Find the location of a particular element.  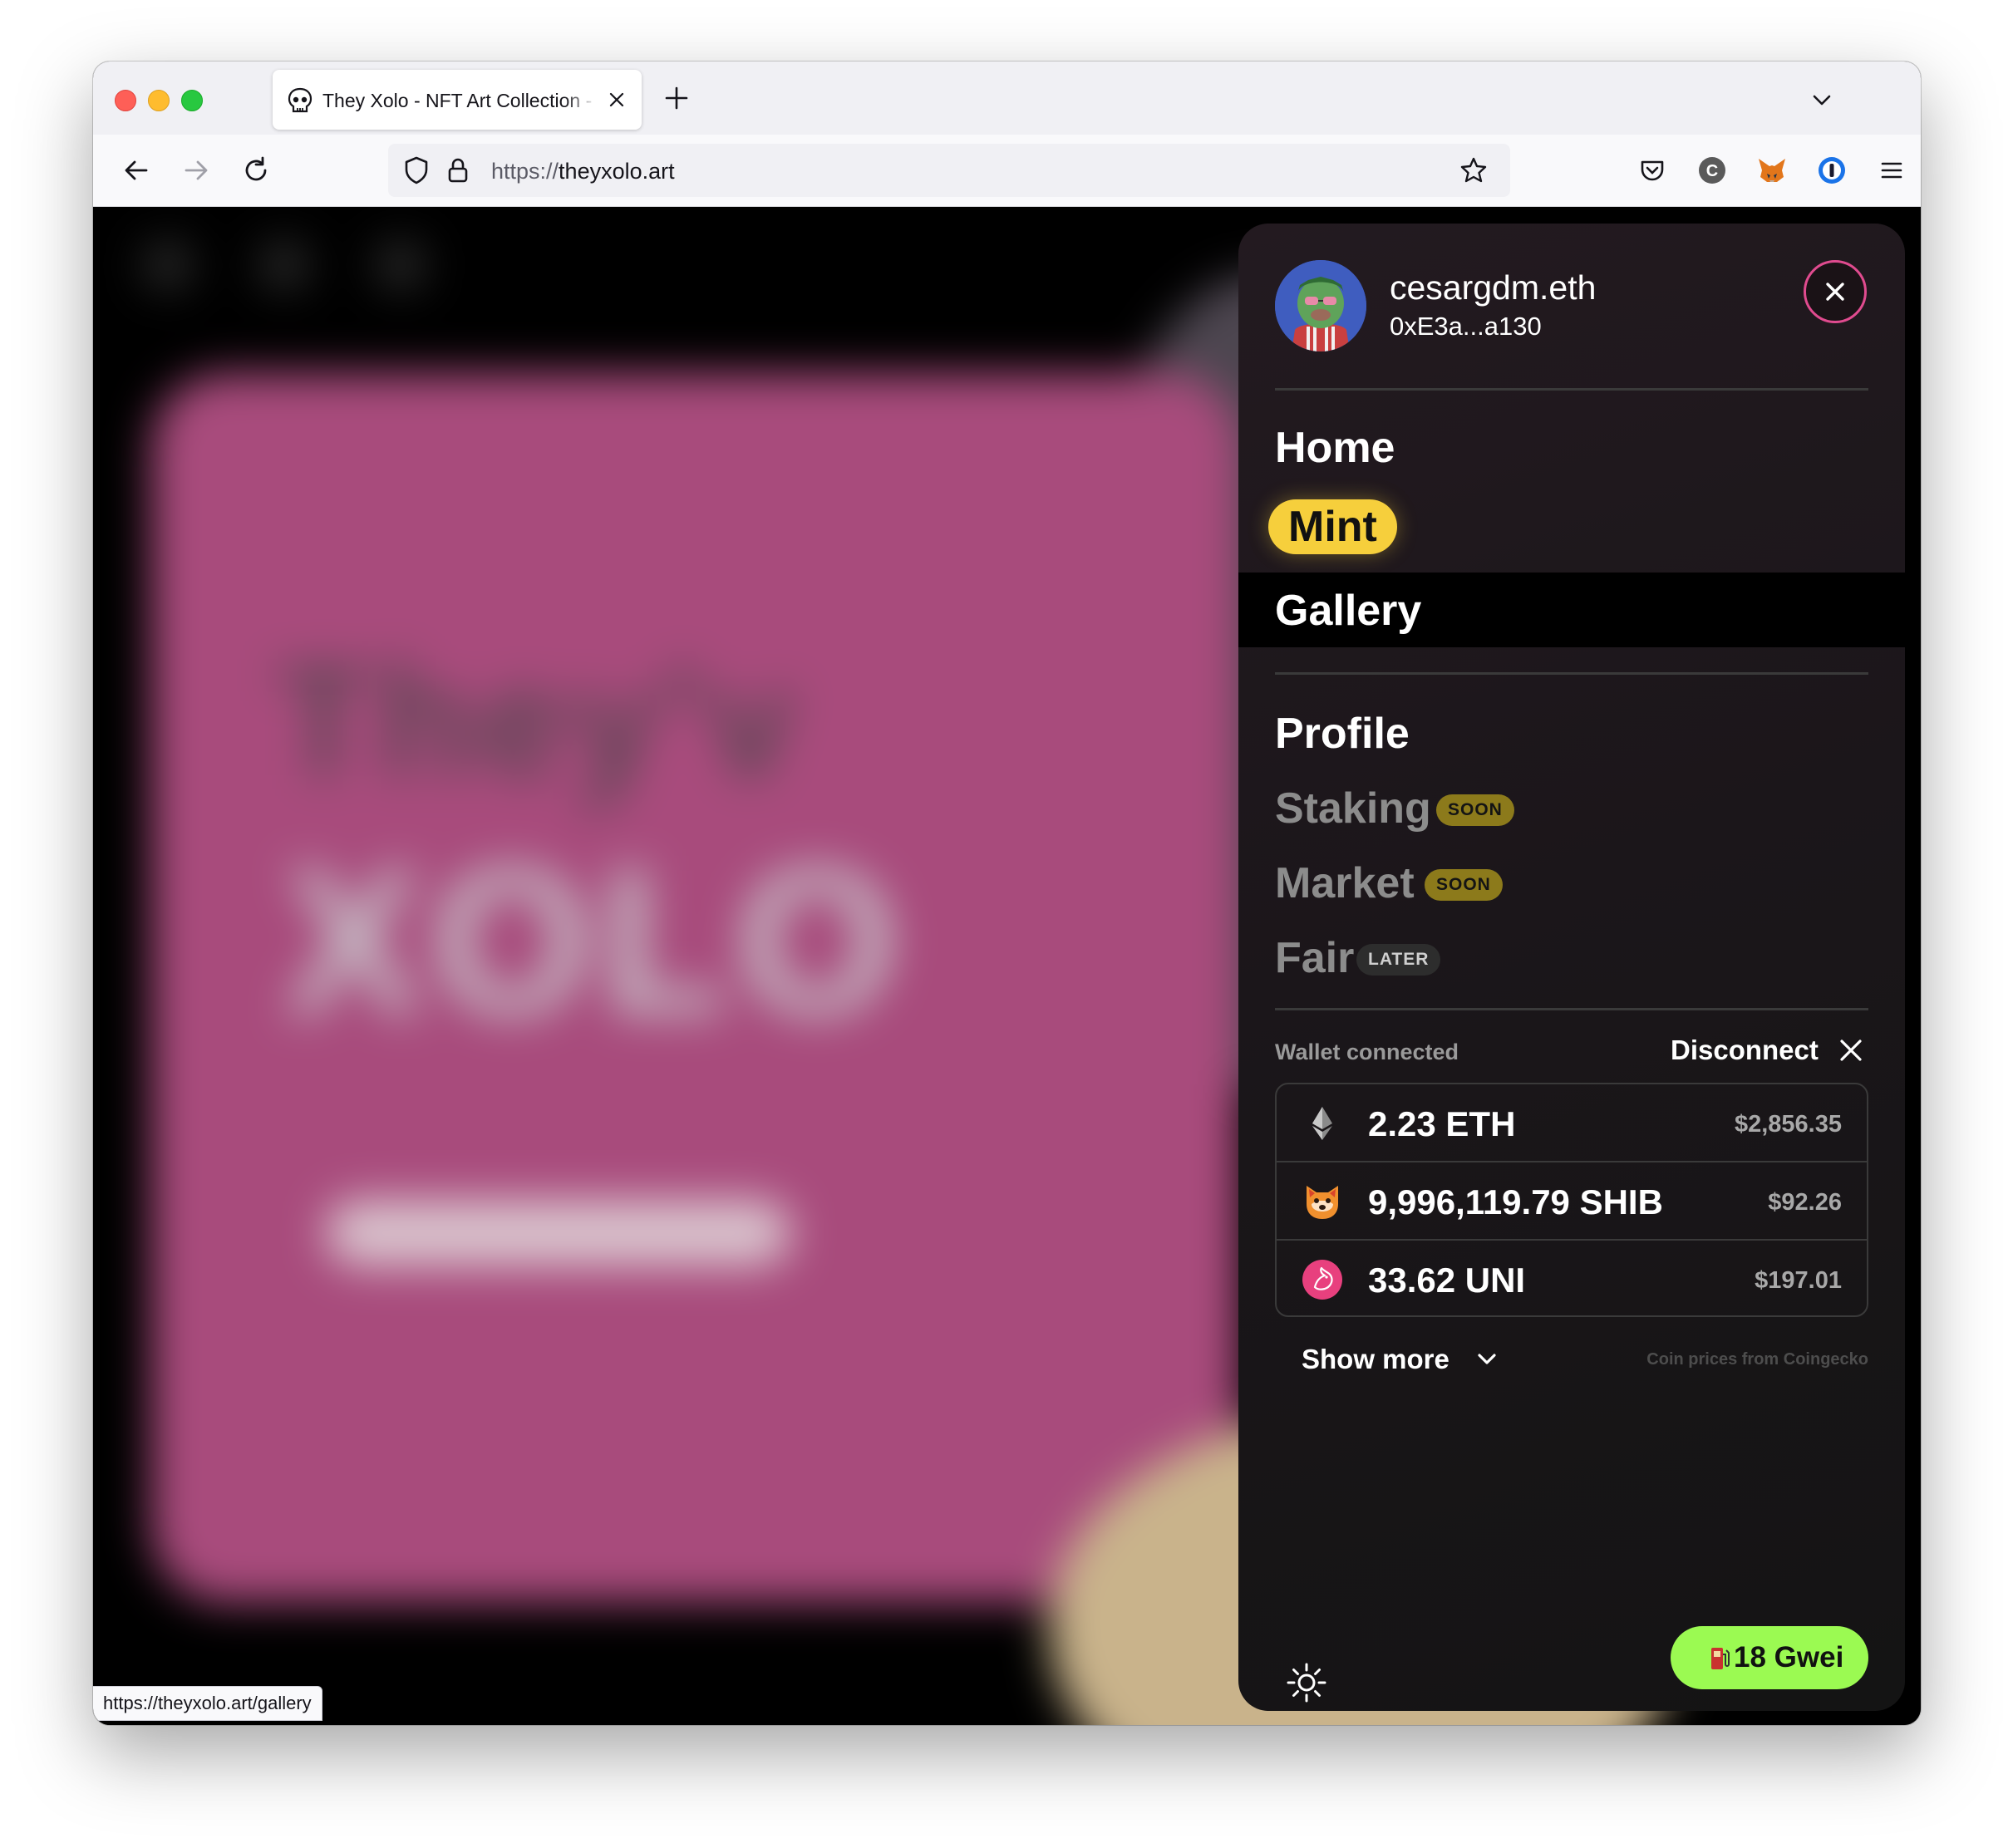

avatar is located at coordinates (1321, 305).